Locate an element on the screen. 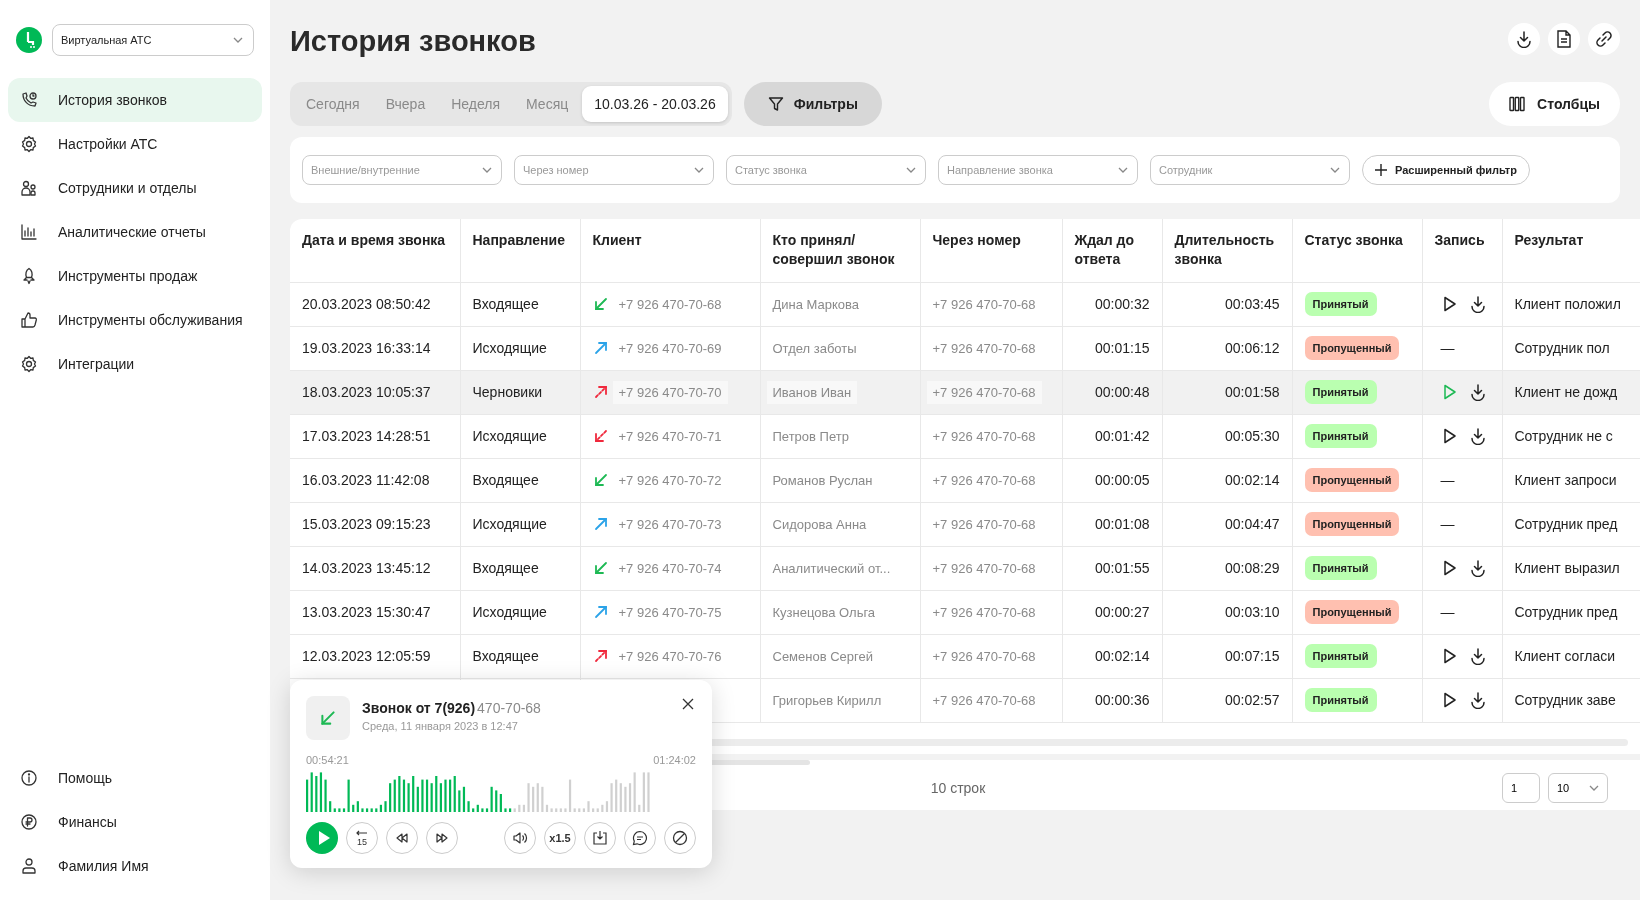 The height and width of the screenshot is (900, 1640). document-icon is located at coordinates (1564, 39).